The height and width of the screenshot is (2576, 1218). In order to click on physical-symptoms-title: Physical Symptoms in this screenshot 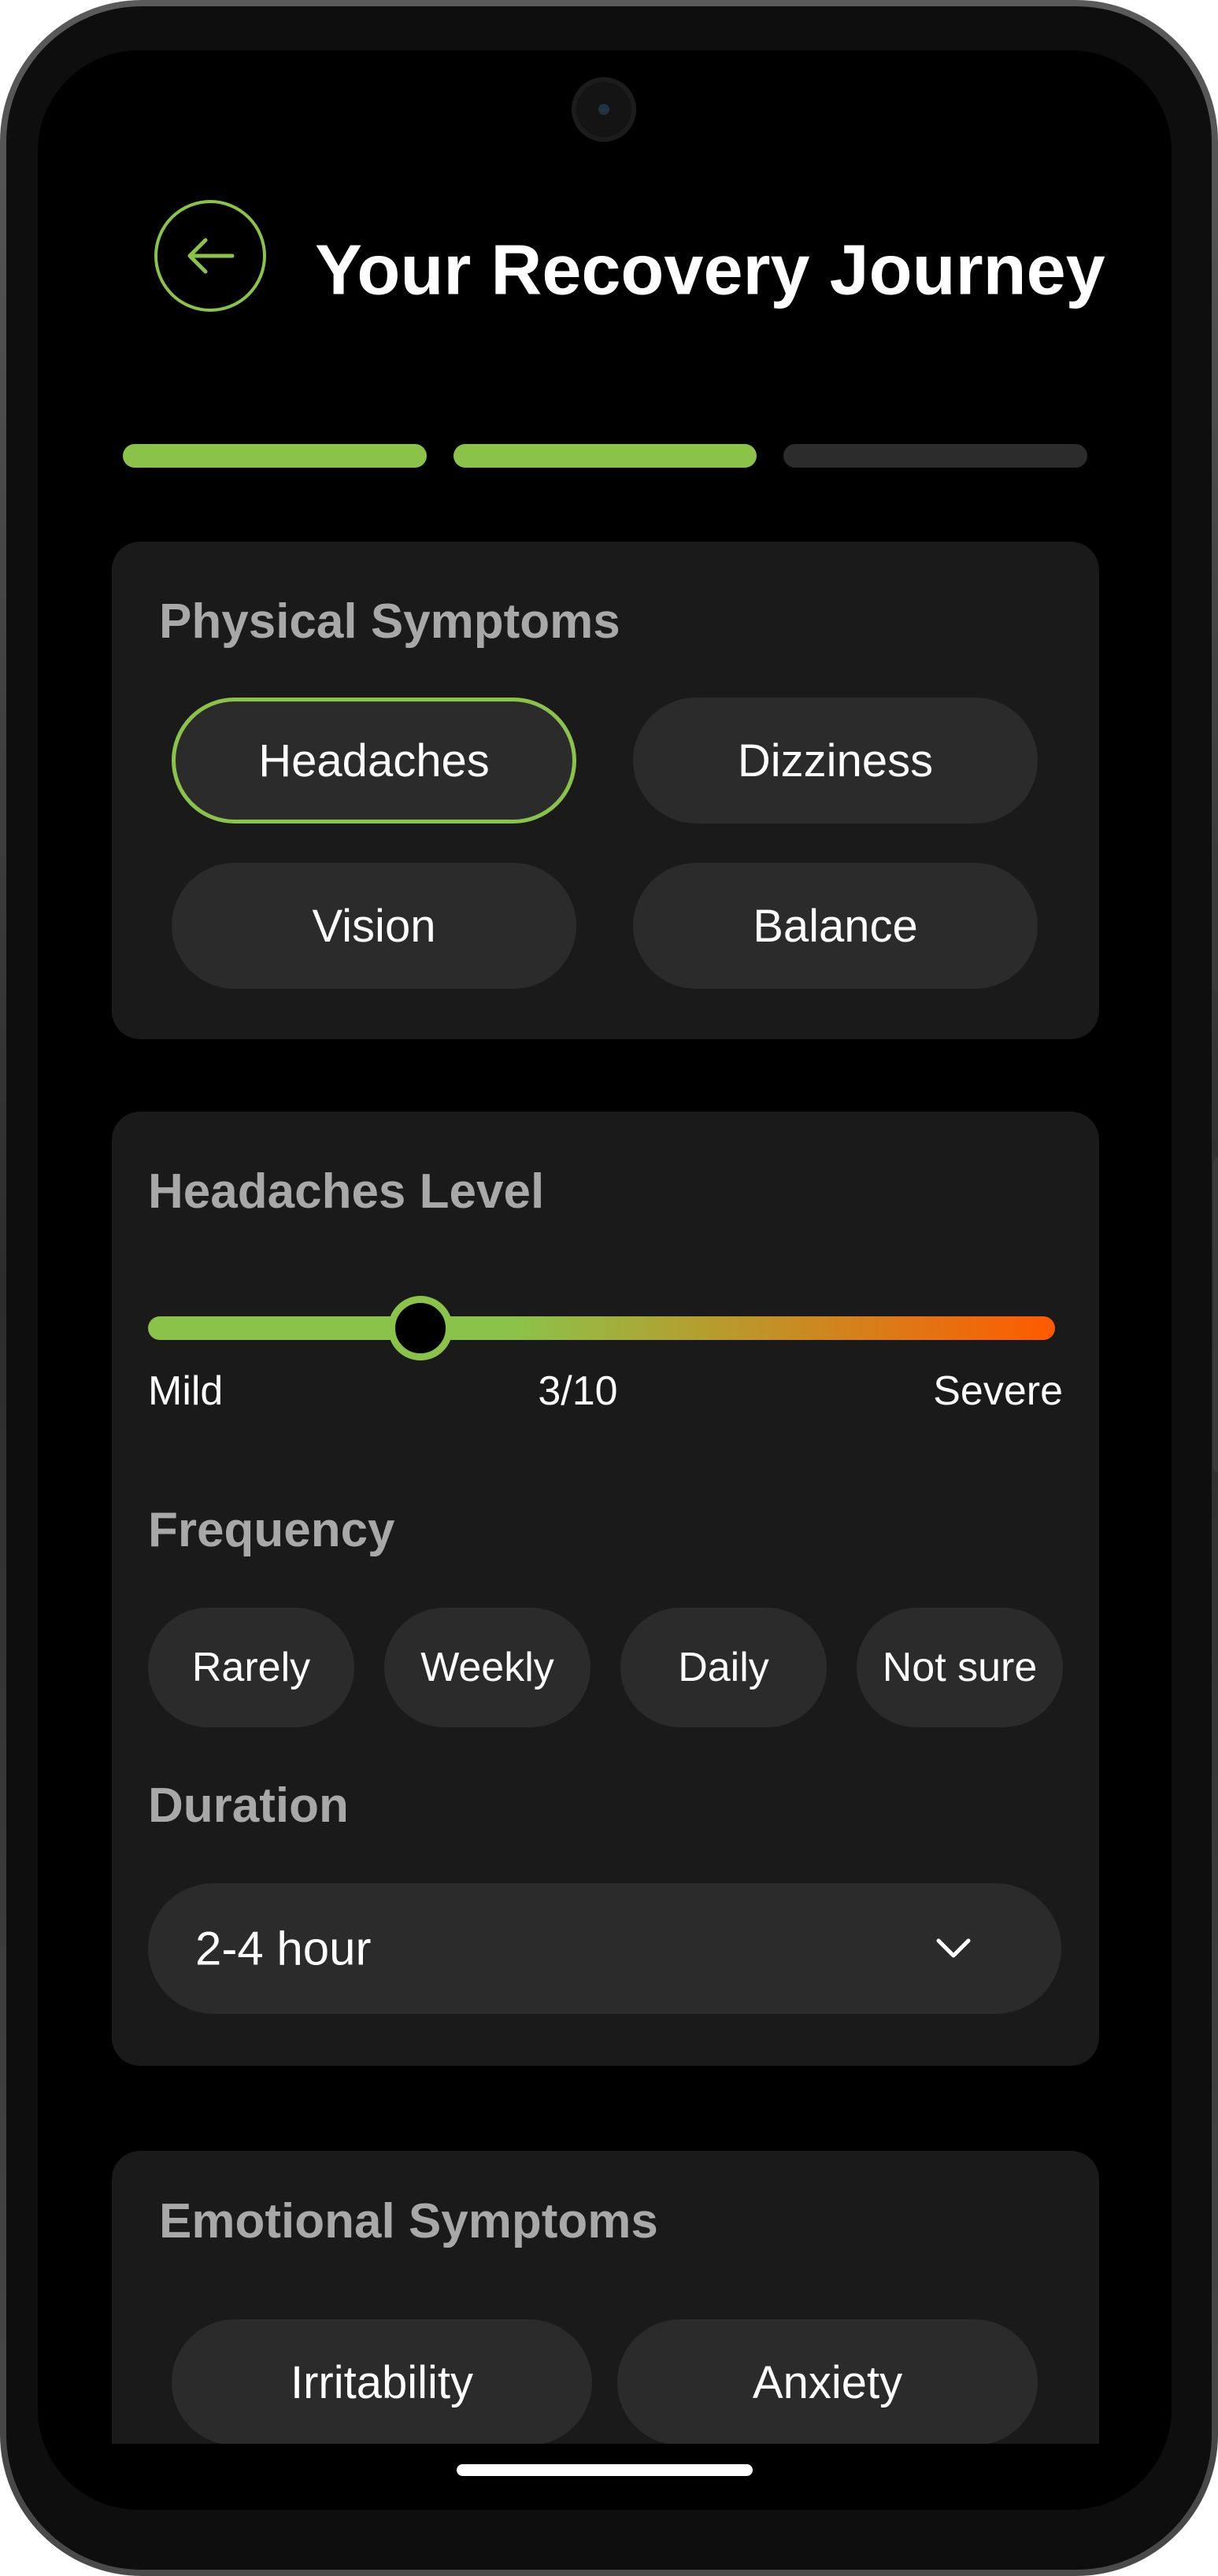, I will do `click(389, 621)`.